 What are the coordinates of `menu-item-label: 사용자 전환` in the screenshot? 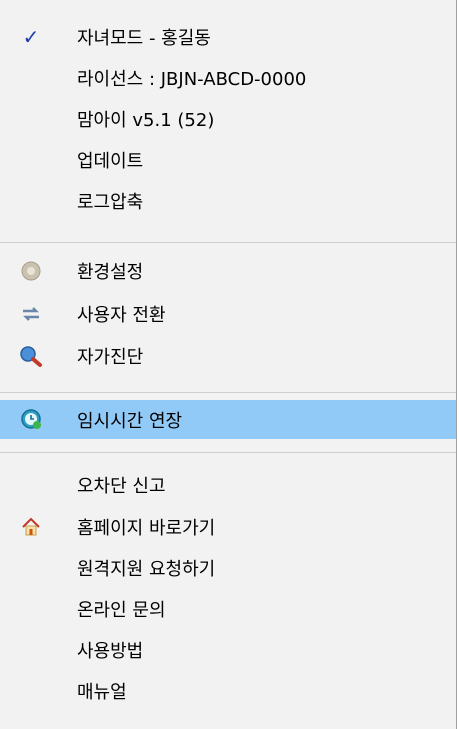 It's located at (121, 315).